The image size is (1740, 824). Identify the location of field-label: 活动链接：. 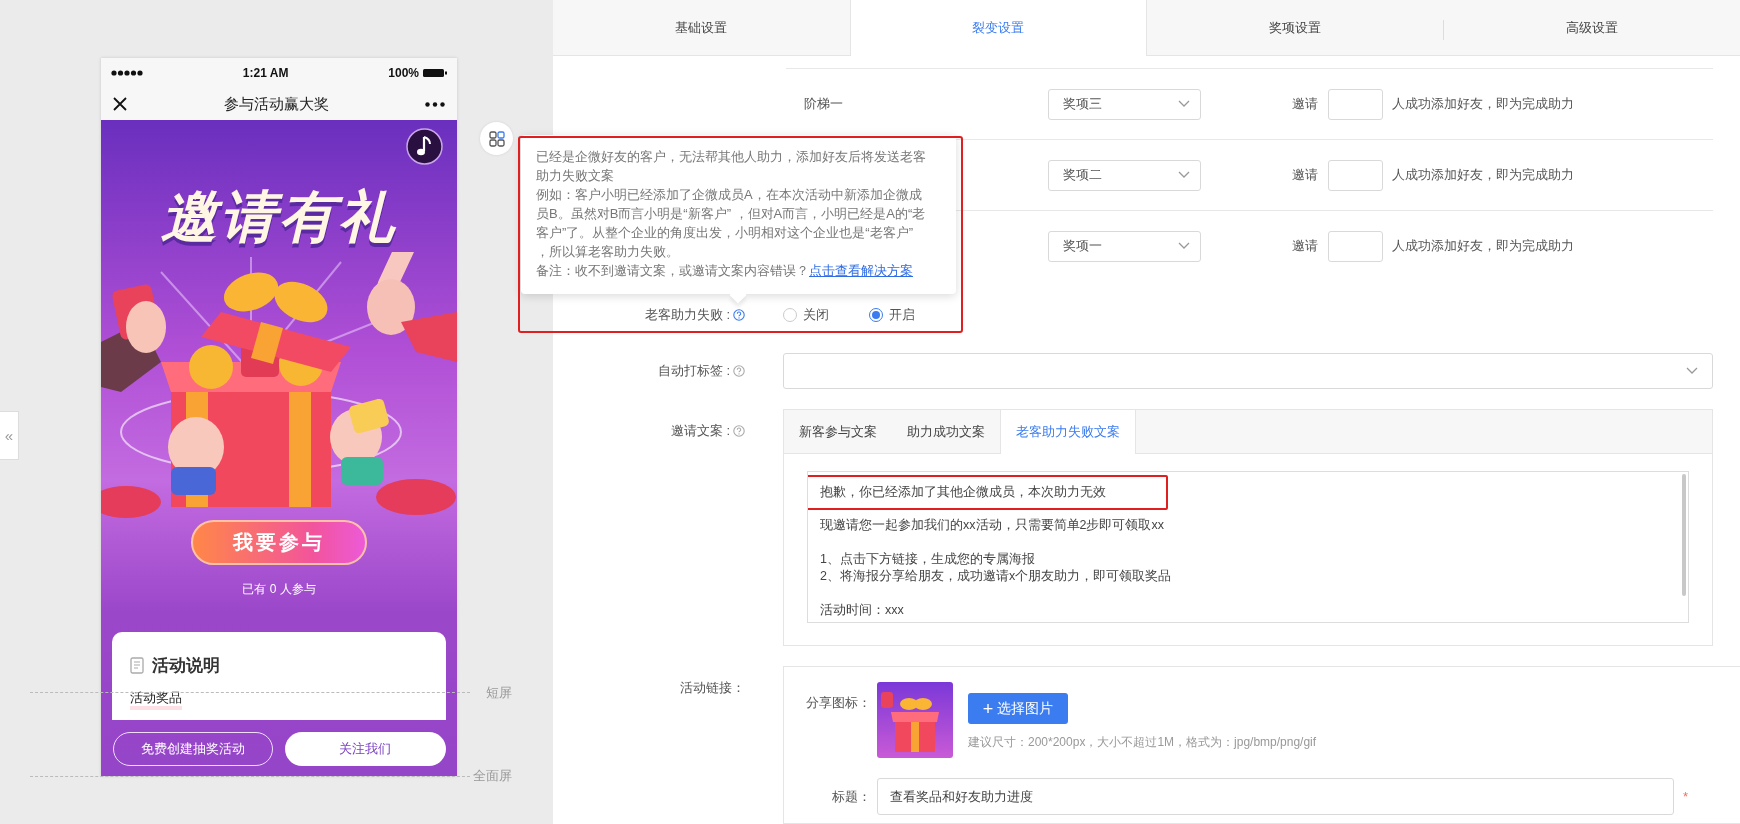
(712, 688).